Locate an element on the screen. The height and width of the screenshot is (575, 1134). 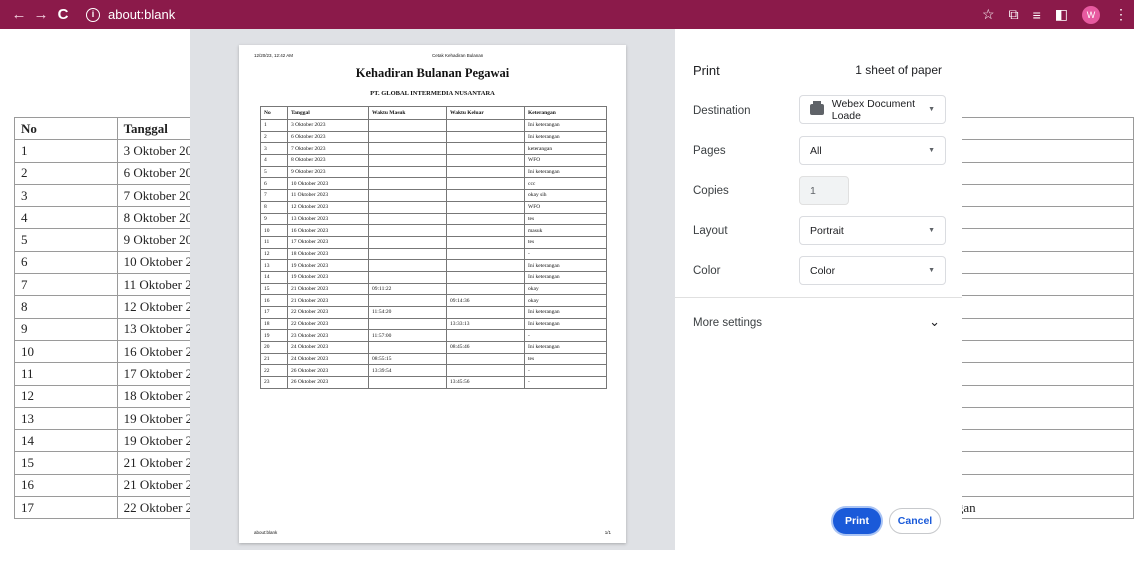
preview-row: 11 17 Oktober 2023 tes is located at coordinates (433, 242).